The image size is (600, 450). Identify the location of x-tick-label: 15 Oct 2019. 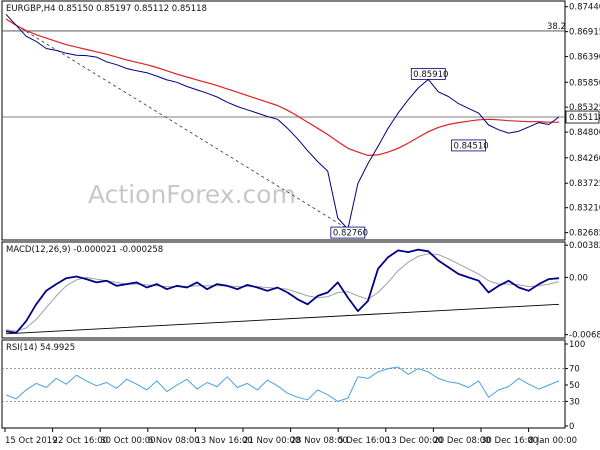
(31, 441).